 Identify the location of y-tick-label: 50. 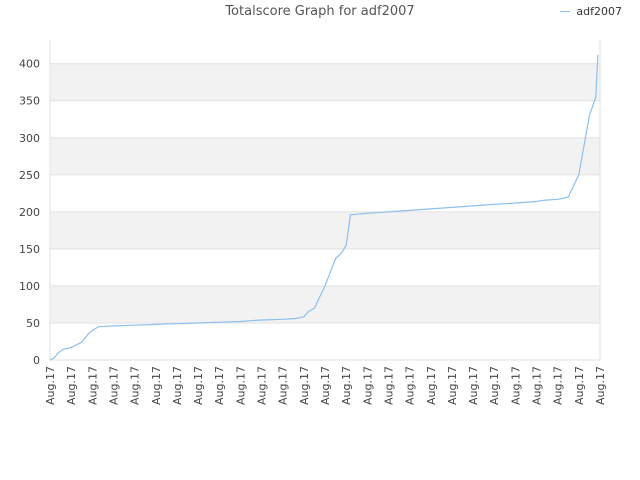
(33, 323).